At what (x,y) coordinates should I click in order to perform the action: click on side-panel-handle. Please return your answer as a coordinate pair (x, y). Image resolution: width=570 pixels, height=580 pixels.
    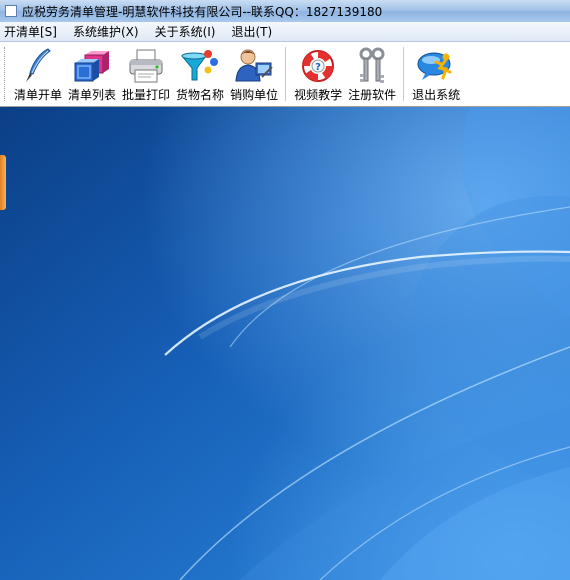
    Looking at the image, I should click on (3, 182).